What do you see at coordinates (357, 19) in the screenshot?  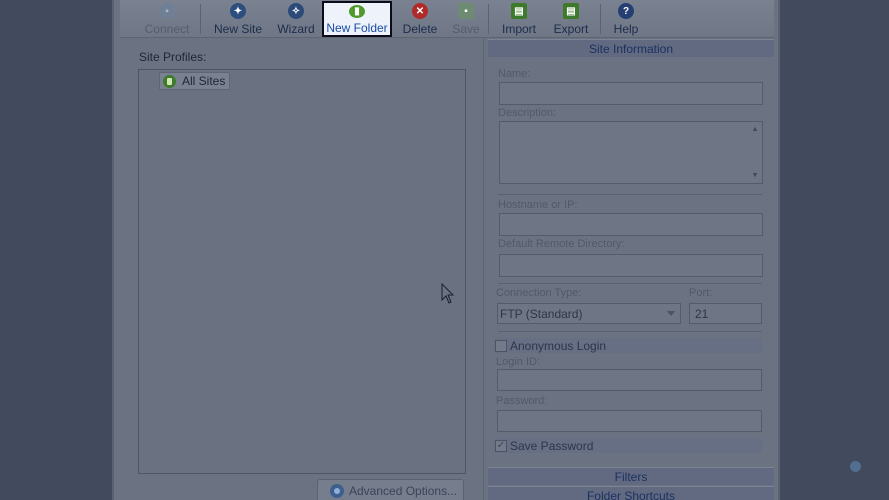 I see `new-folder-button: ▮ New Folder` at bounding box center [357, 19].